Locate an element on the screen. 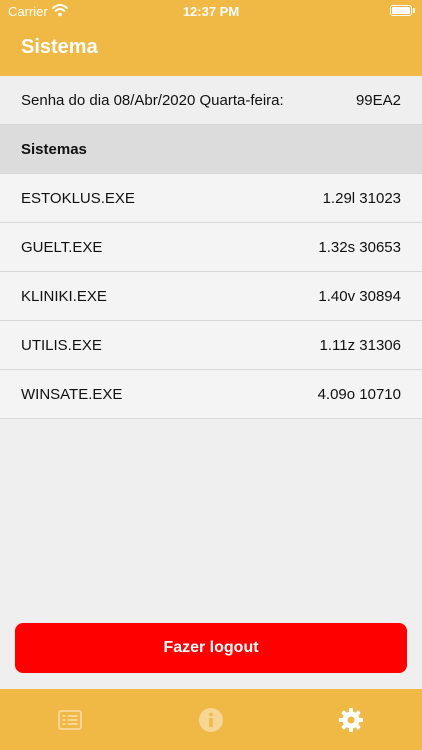 Image resolution: width=422 pixels, height=750 pixels. section-title: Sistemas is located at coordinates (54, 149).